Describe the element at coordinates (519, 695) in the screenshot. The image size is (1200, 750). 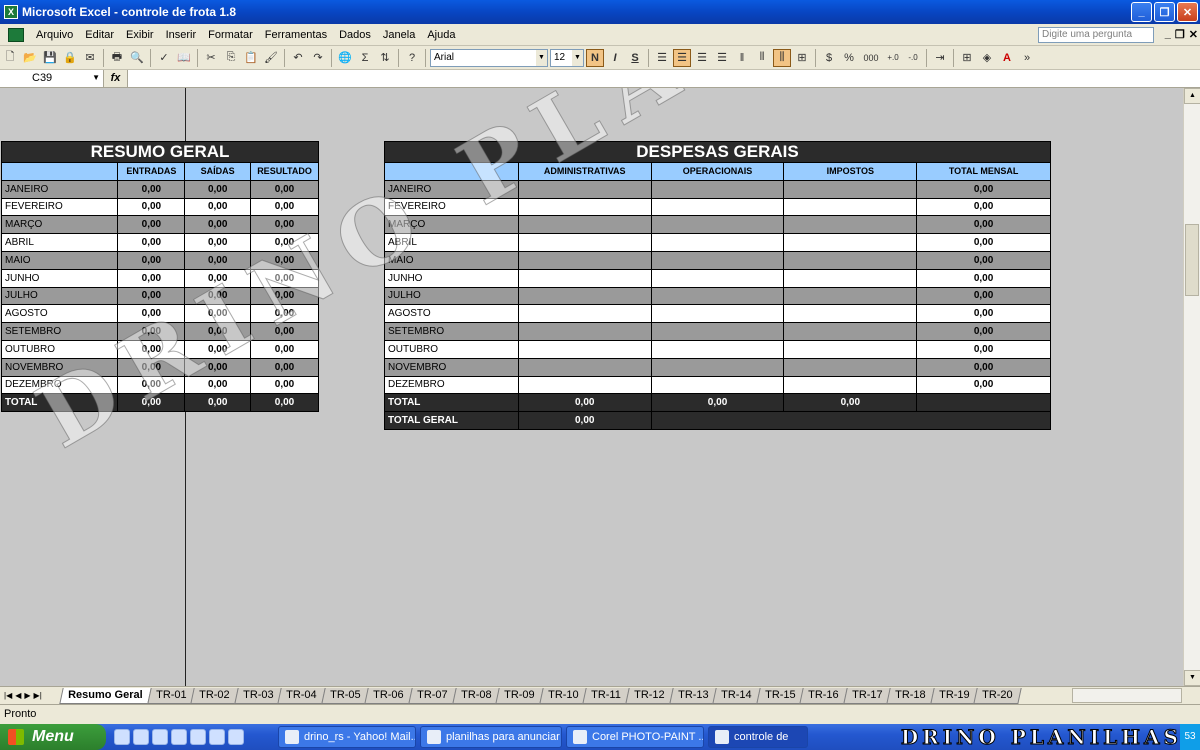
I see `tab-tr-09: TR-09` at that location.